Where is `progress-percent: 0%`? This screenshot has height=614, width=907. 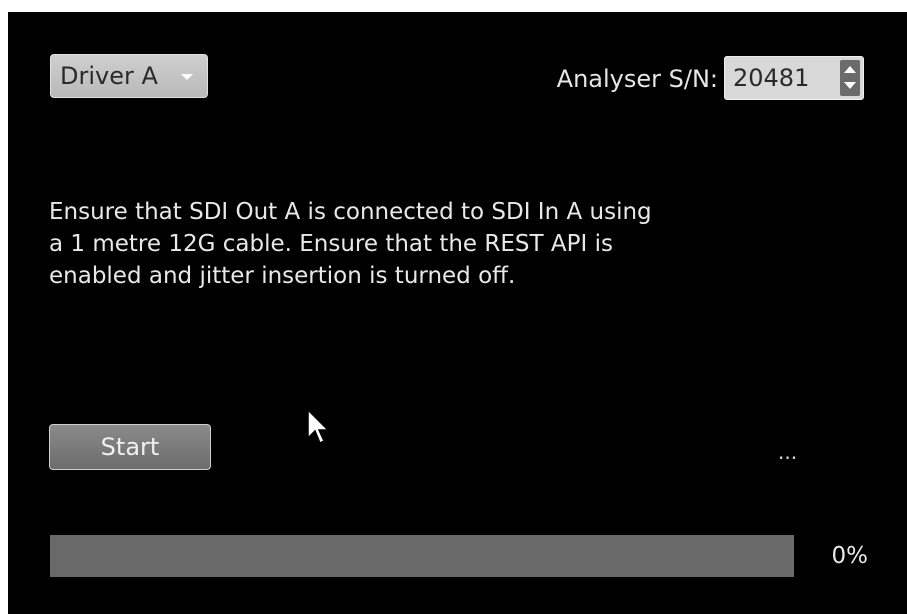 progress-percent: 0% is located at coordinates (850, 556).